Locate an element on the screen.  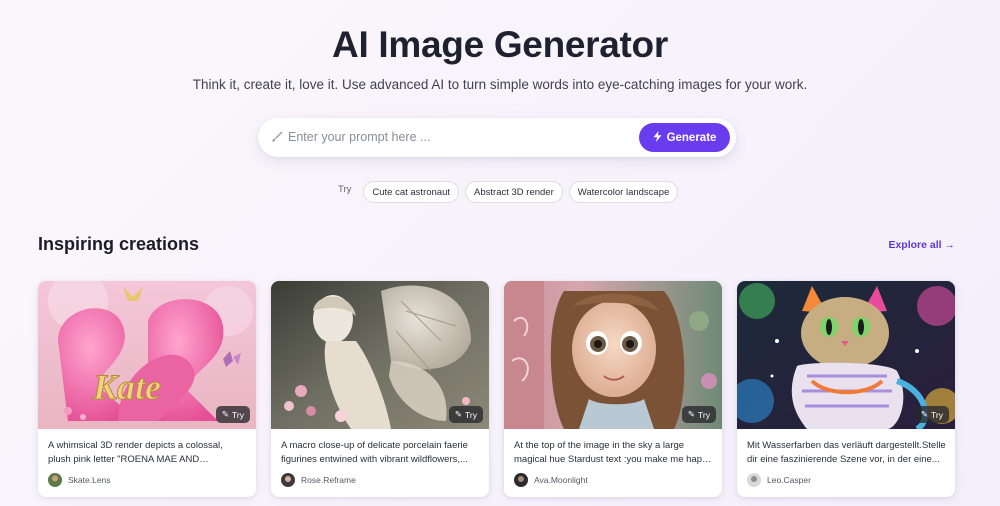
prompt-bar: Generate is located at coordinates (497, 137).